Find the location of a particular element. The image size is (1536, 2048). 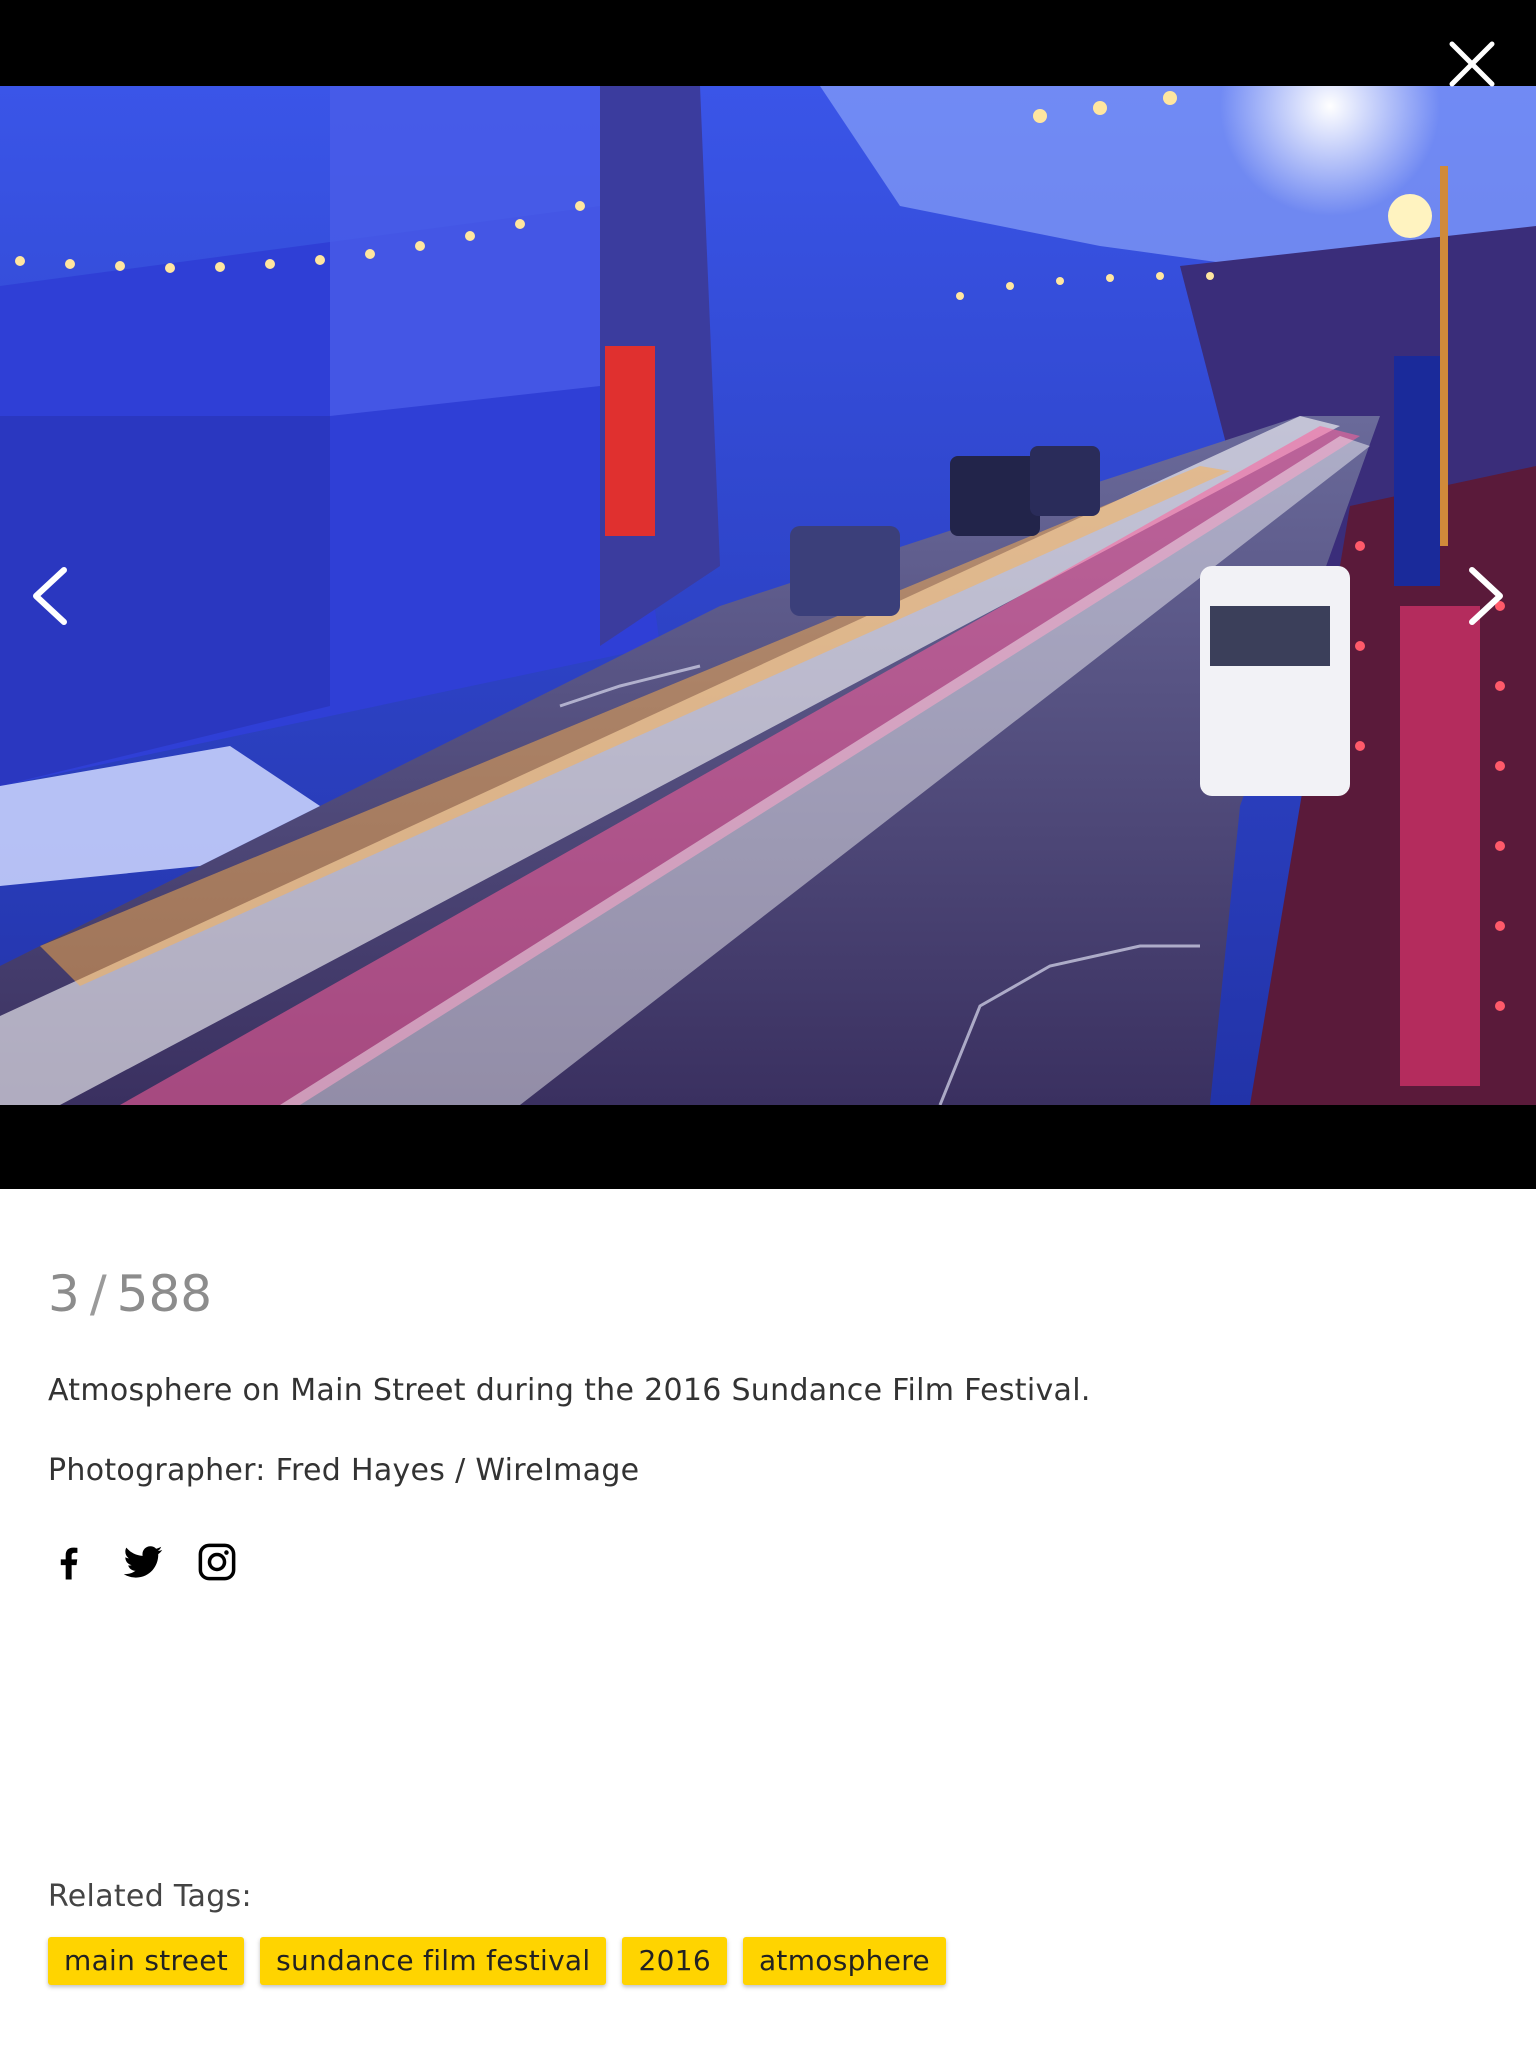

facebook-share-button is located at coordinates (69, 1562).